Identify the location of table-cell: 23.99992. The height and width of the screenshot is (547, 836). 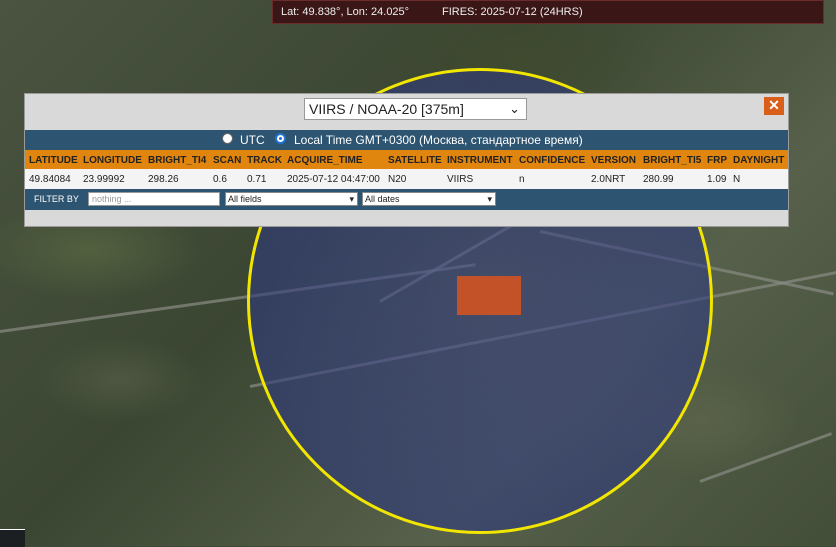
(104, 179).